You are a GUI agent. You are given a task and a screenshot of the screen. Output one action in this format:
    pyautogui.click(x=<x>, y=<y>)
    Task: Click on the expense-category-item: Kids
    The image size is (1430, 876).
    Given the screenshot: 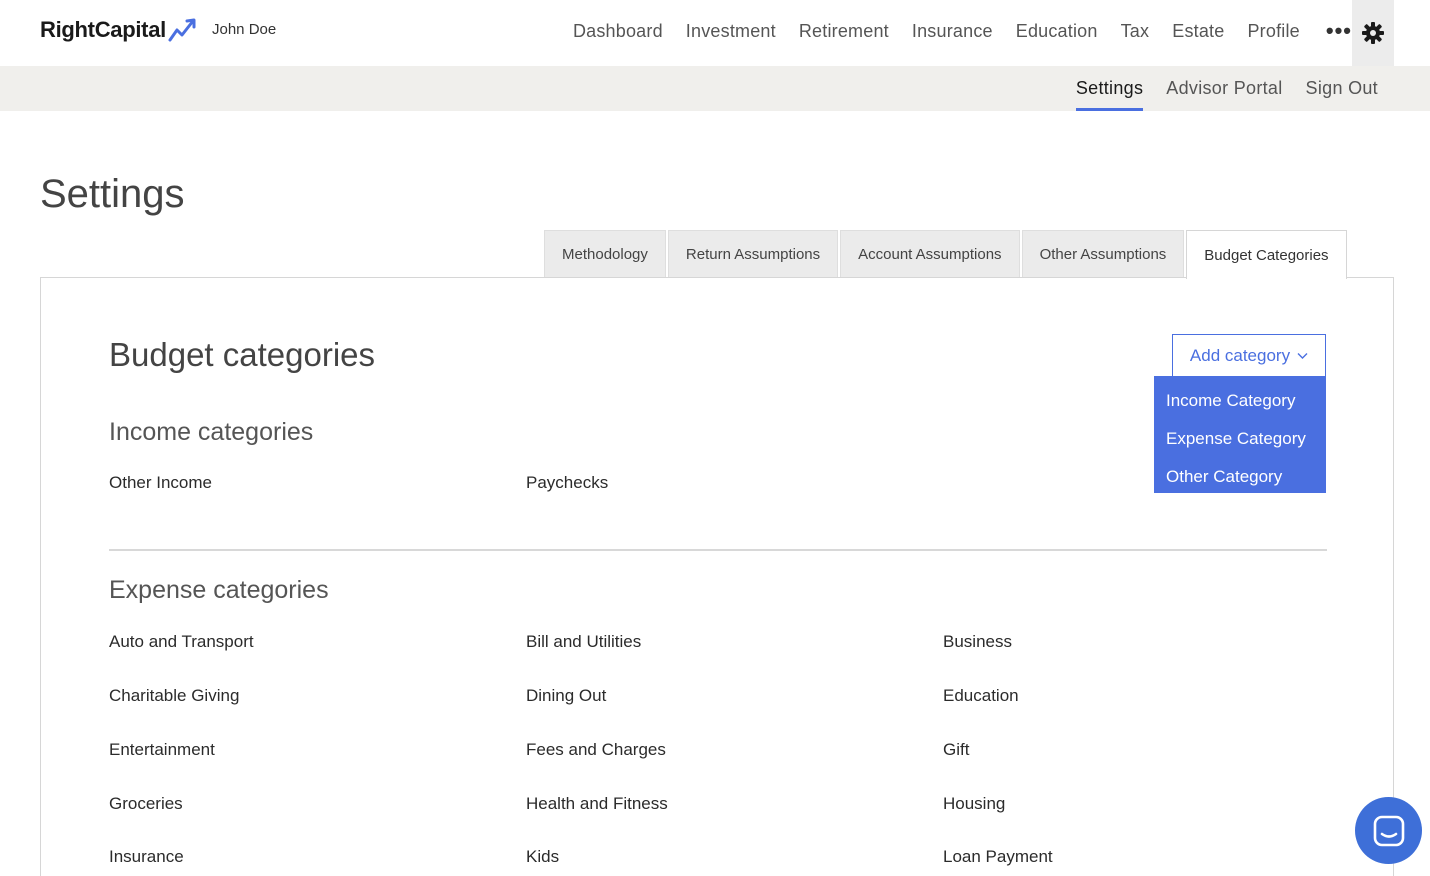 What is the action you would take?
    pyautogui.click(x=542, y=857)
    